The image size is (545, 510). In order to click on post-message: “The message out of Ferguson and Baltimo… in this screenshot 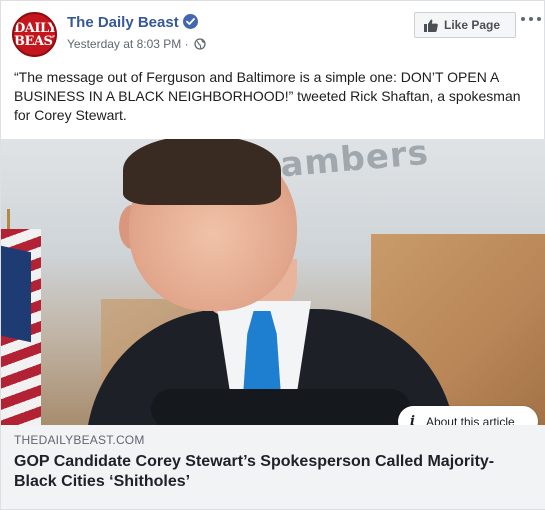, I will do `click(267, 96)`.